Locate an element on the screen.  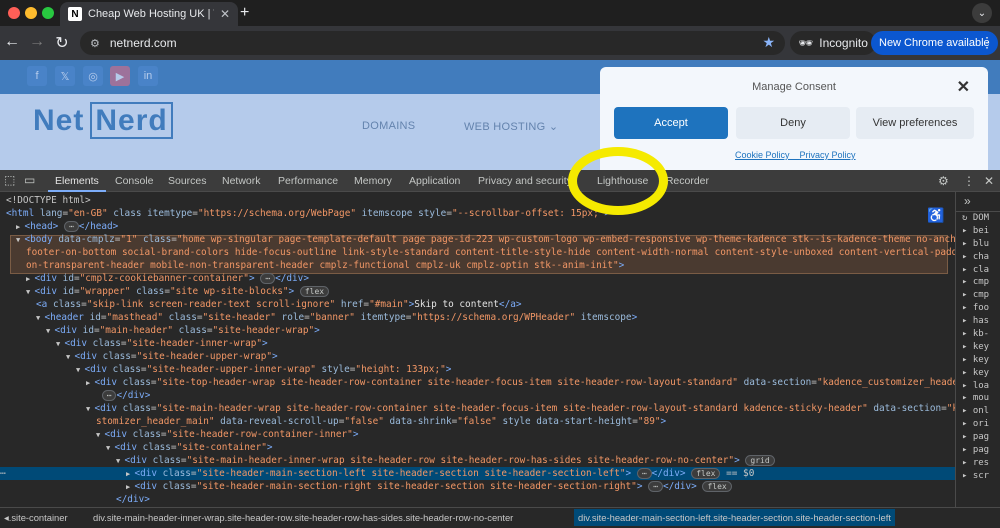
sidebar-property-item: ▸ cha is located at coordinates (978, 257).